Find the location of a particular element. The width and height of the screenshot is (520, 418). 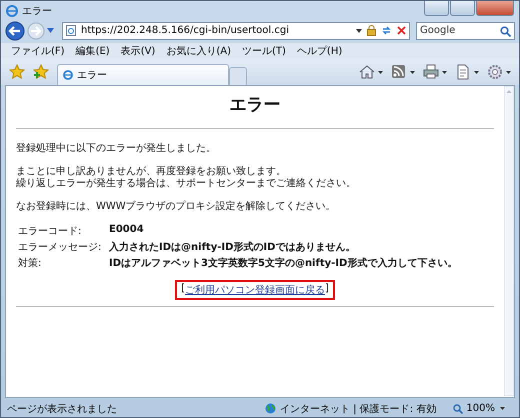

detail-value: E0004 is located at coordinates (127, 230).